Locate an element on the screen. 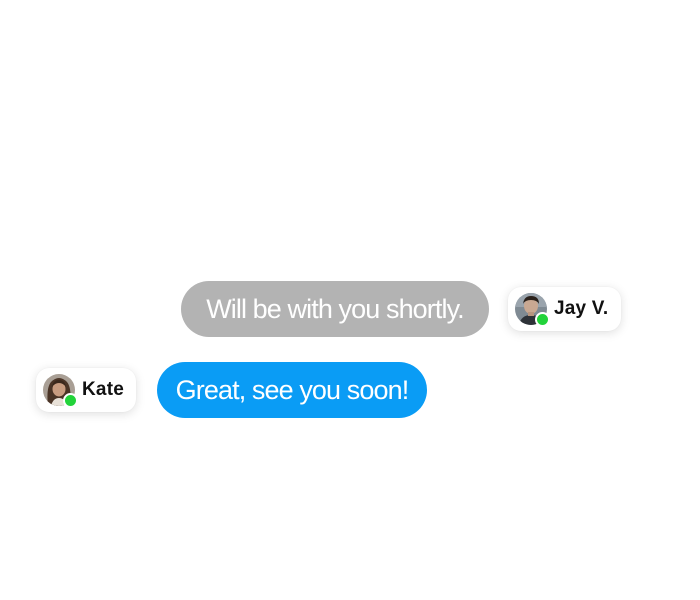 This screenshot has height=600, width=700. message-text: Great, see you soon! is located at coordinates (292, 389).